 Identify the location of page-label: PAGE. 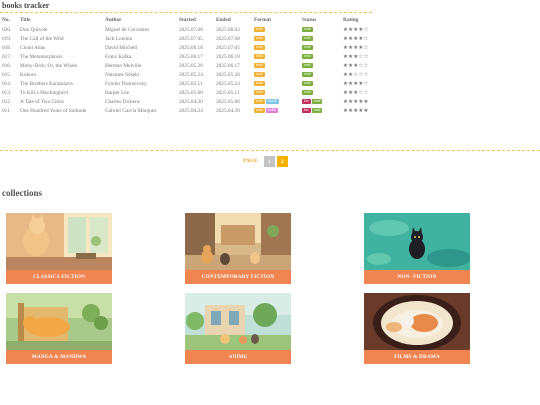
(250, 161).